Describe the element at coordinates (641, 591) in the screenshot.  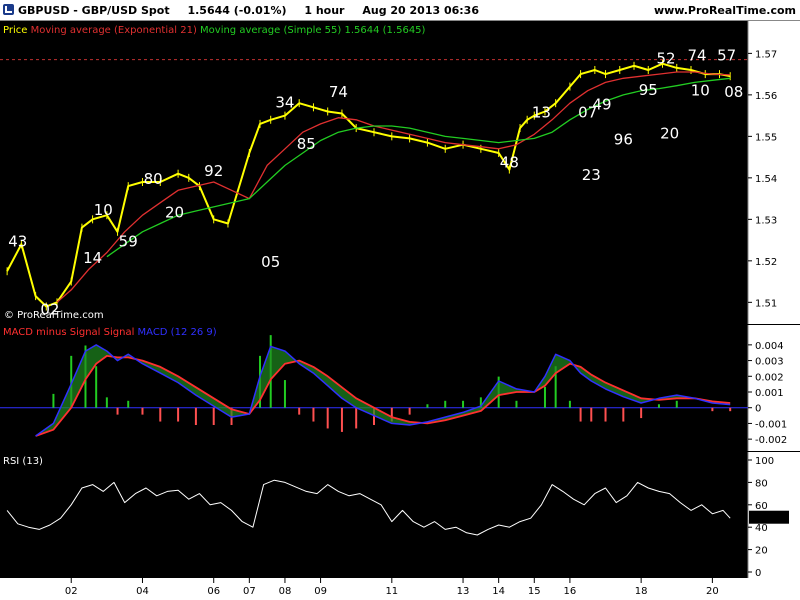
I see `x-tick-label: 18` at that location.